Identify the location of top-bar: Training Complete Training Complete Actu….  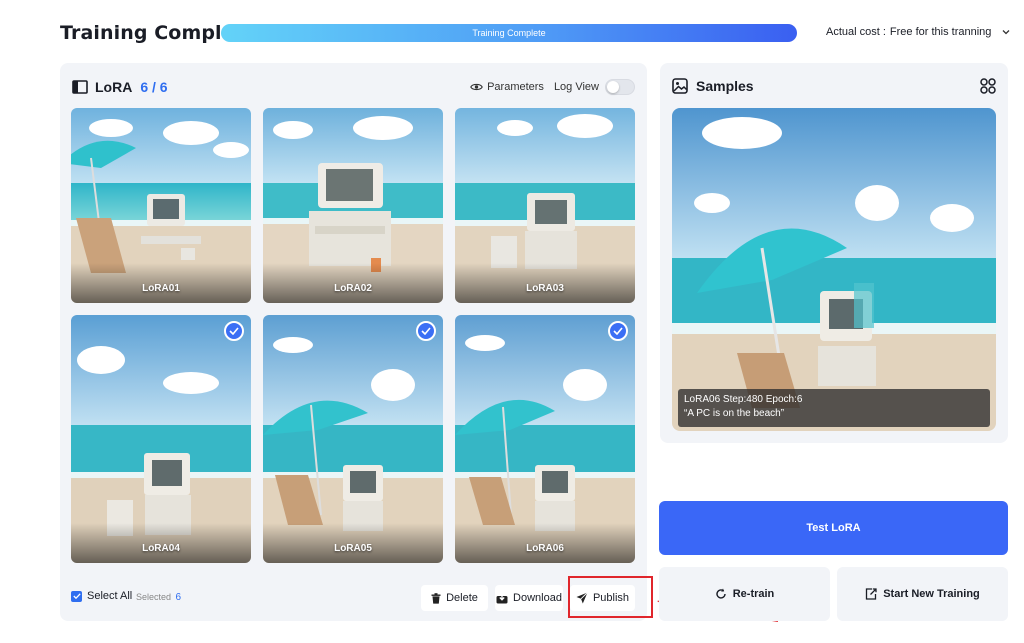
(512, 31).